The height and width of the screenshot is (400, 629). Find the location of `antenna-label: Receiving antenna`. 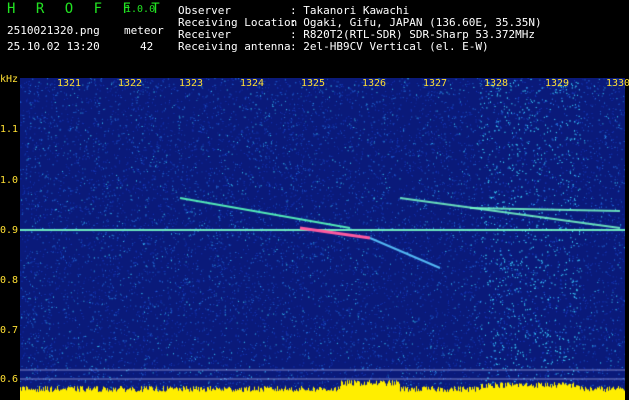

antenna-label: Receiving antenna is located at coordinates (234, 46).